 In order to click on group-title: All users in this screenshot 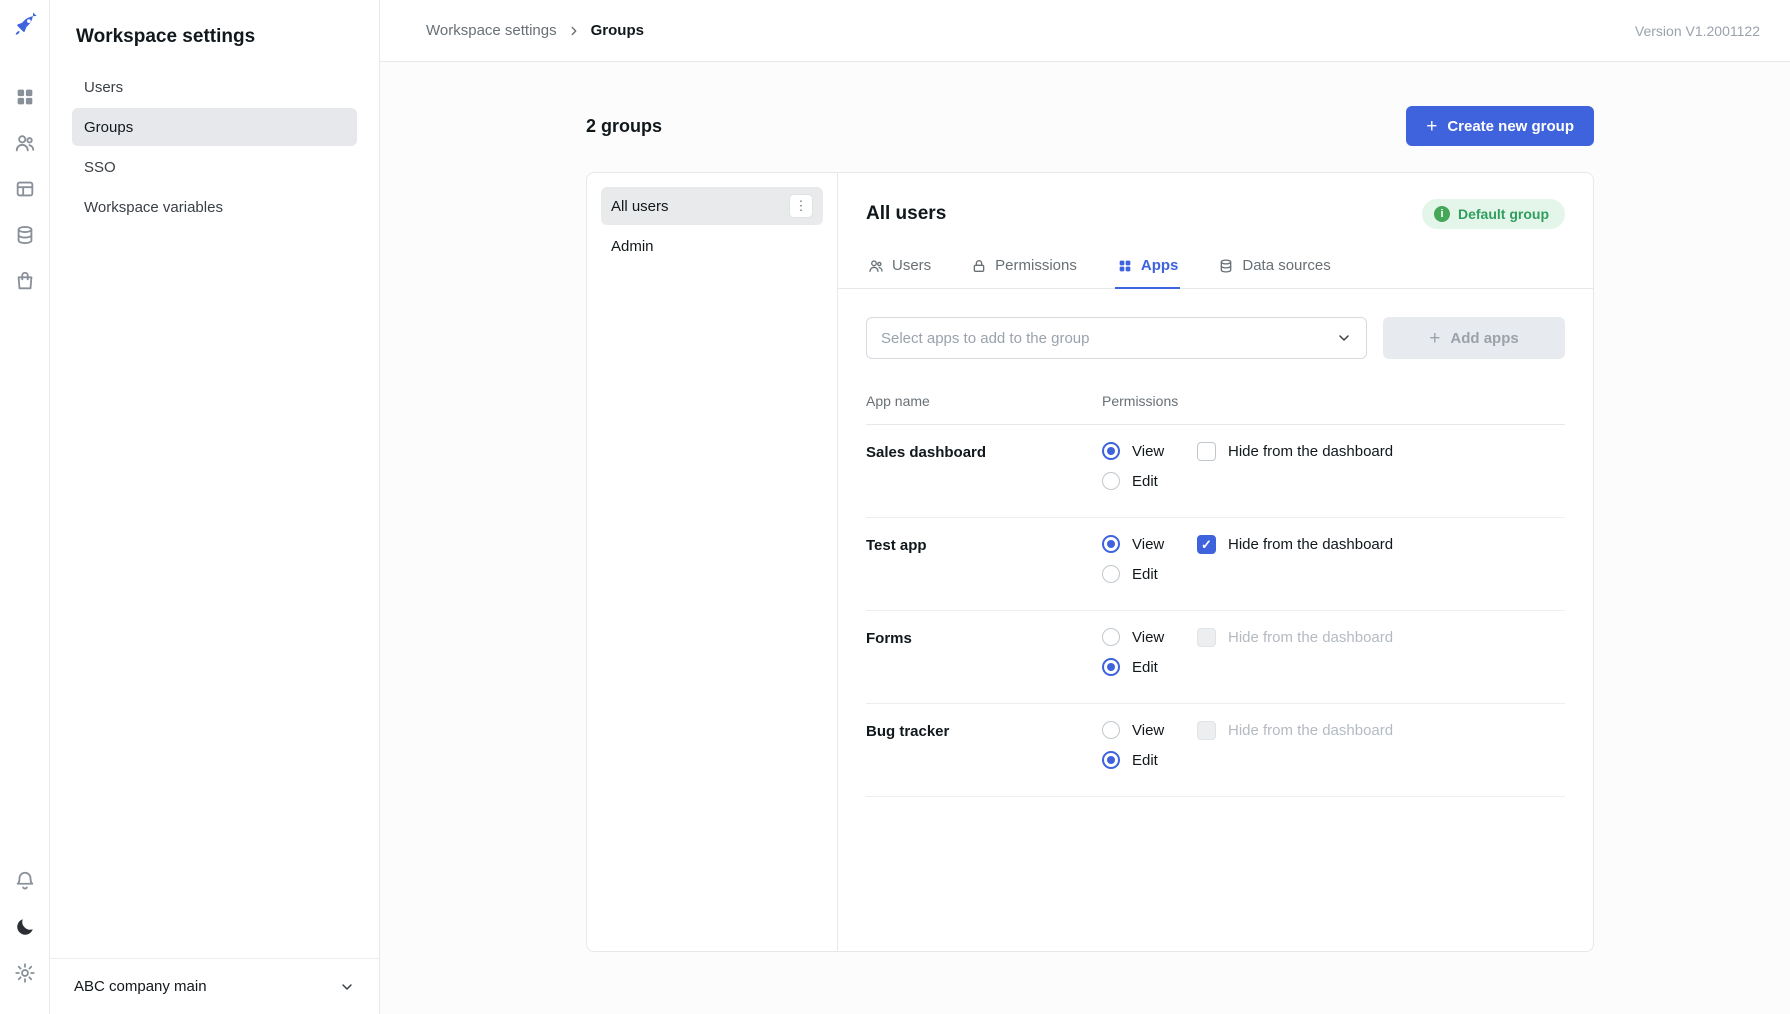, I will do `click(906, 213)`.